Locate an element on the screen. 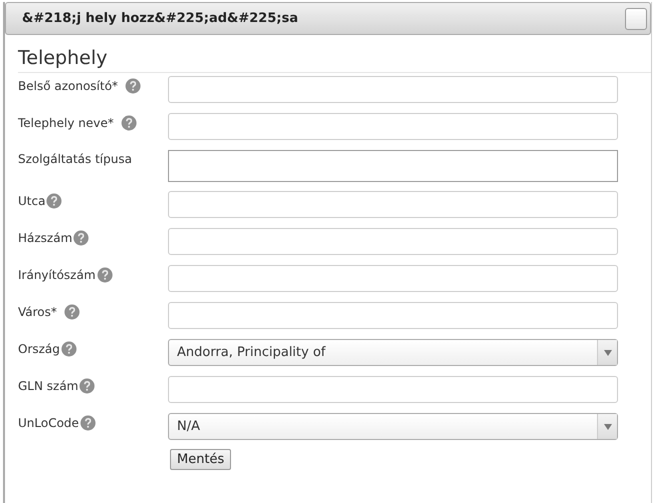 This screenshot has height=503, width=655. field-label: Város* is located at coordinates (37, 312).